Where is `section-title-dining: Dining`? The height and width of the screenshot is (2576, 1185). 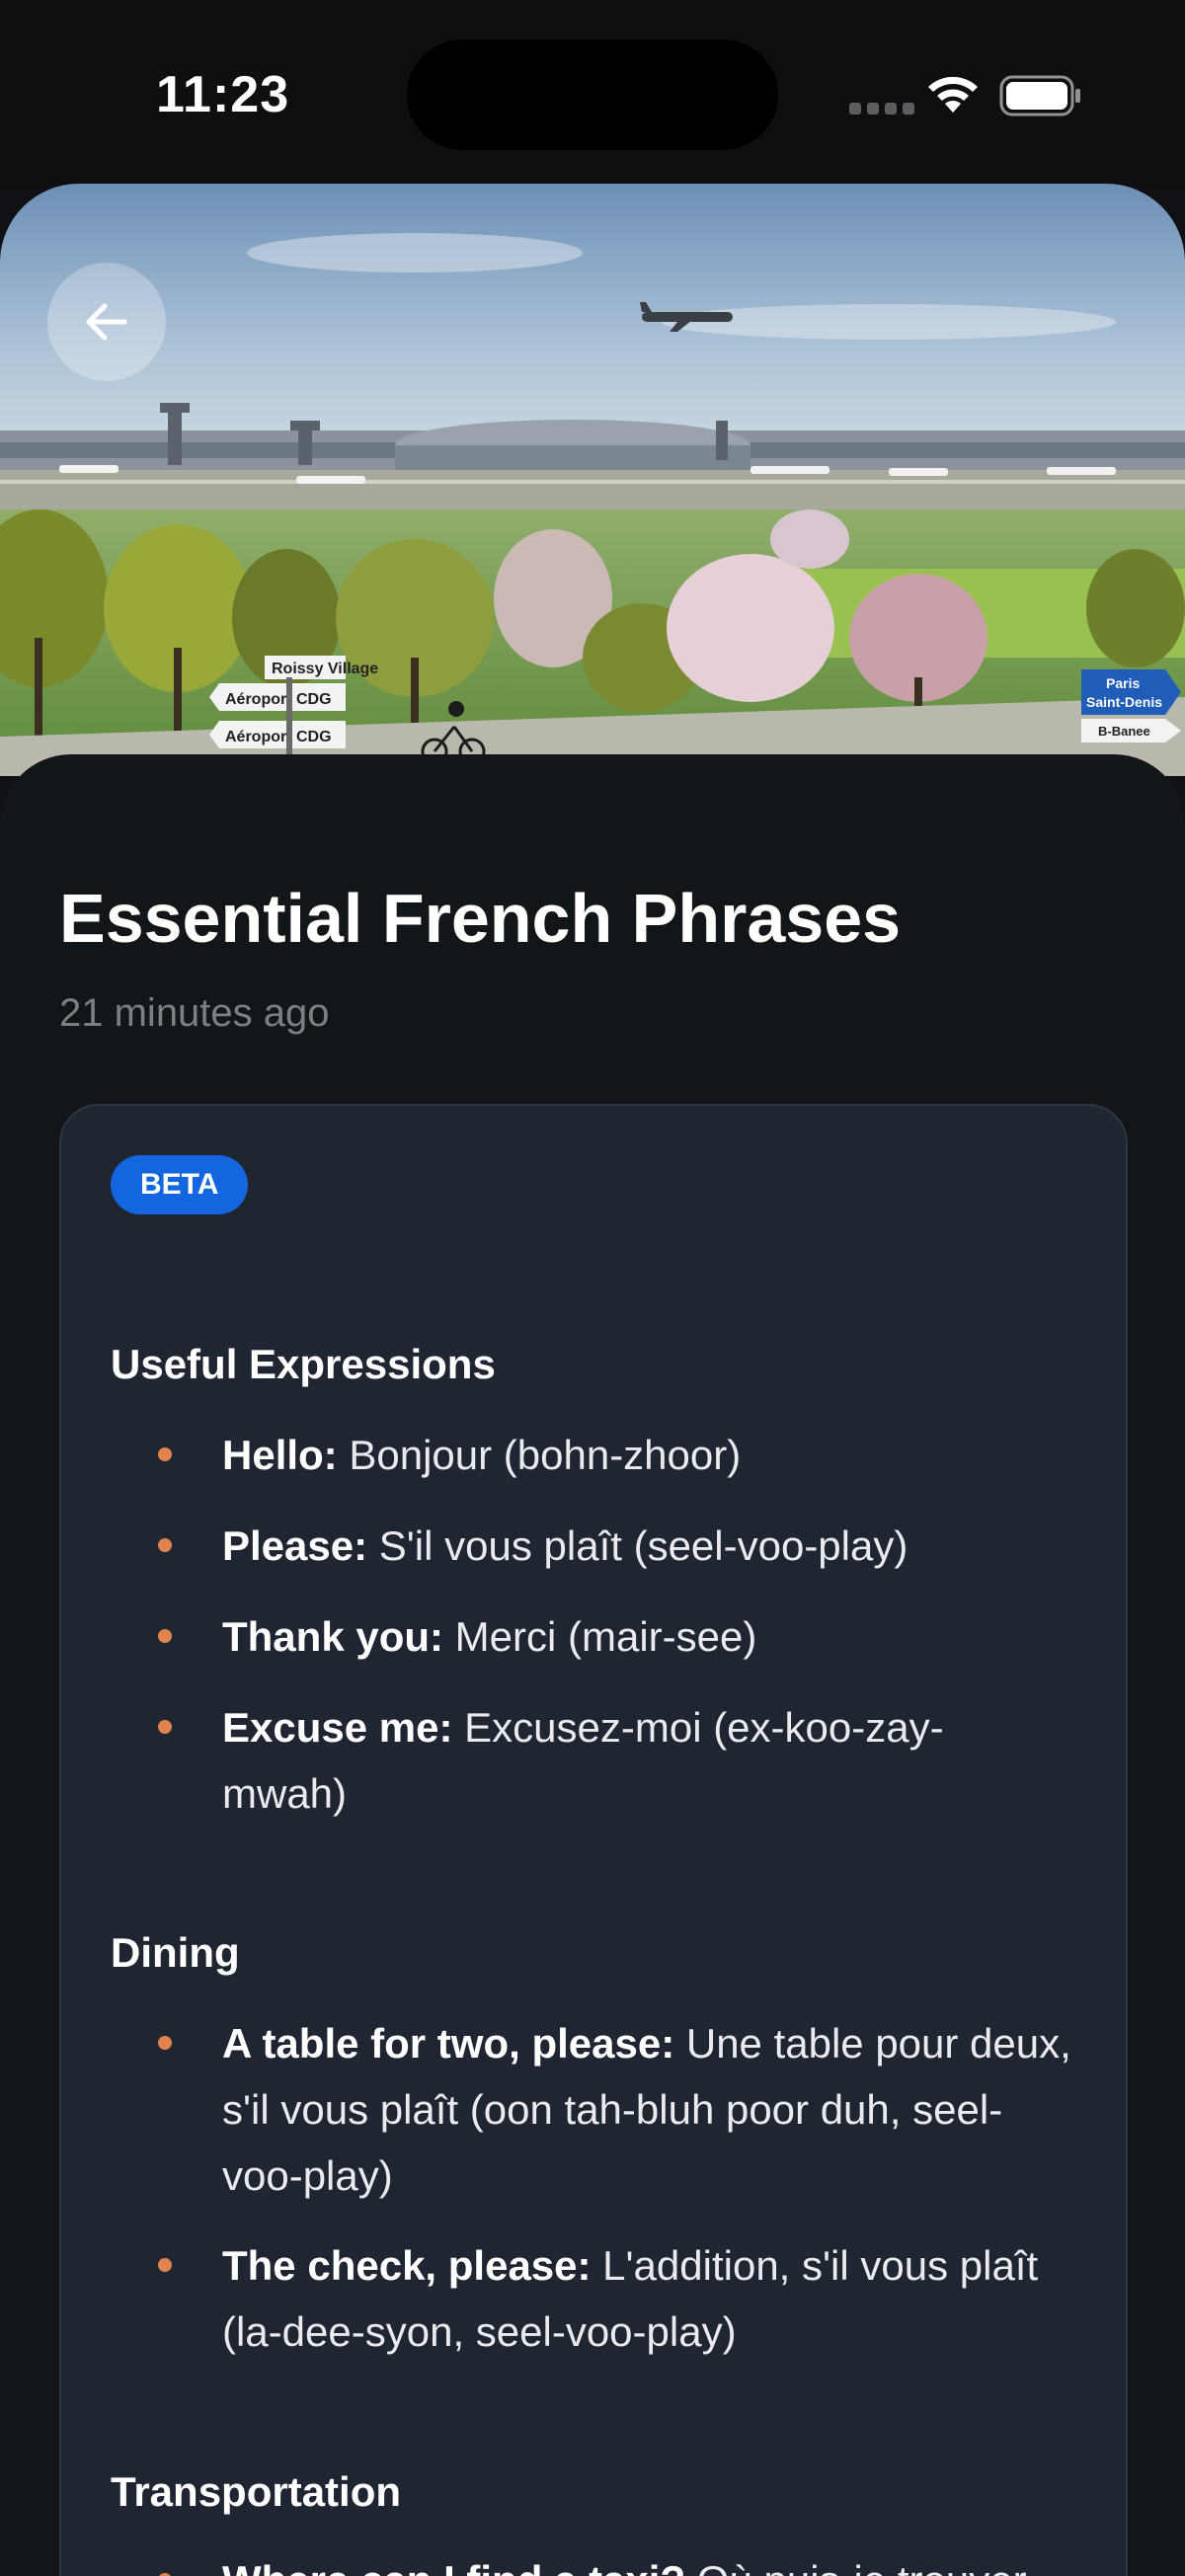
section-title-dining: Dining is located at coordinates (176, 1952).